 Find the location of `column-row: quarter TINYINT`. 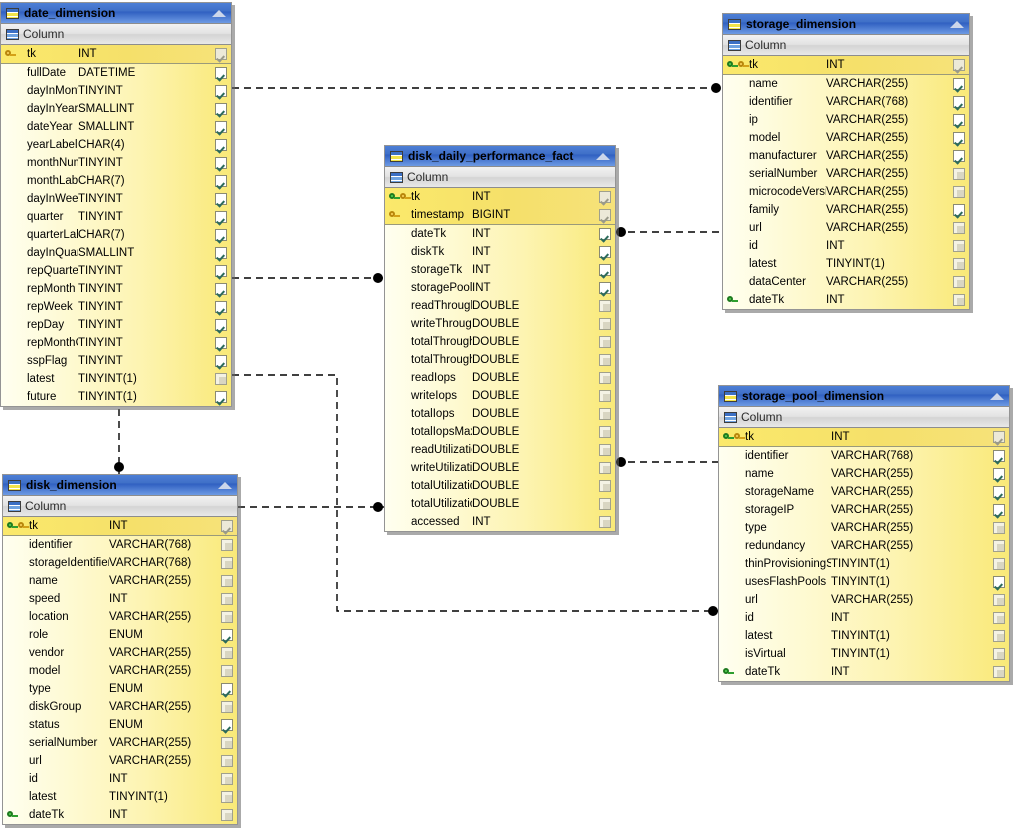

column-row: quarter TINYINT is located at coordinates (116, 217).